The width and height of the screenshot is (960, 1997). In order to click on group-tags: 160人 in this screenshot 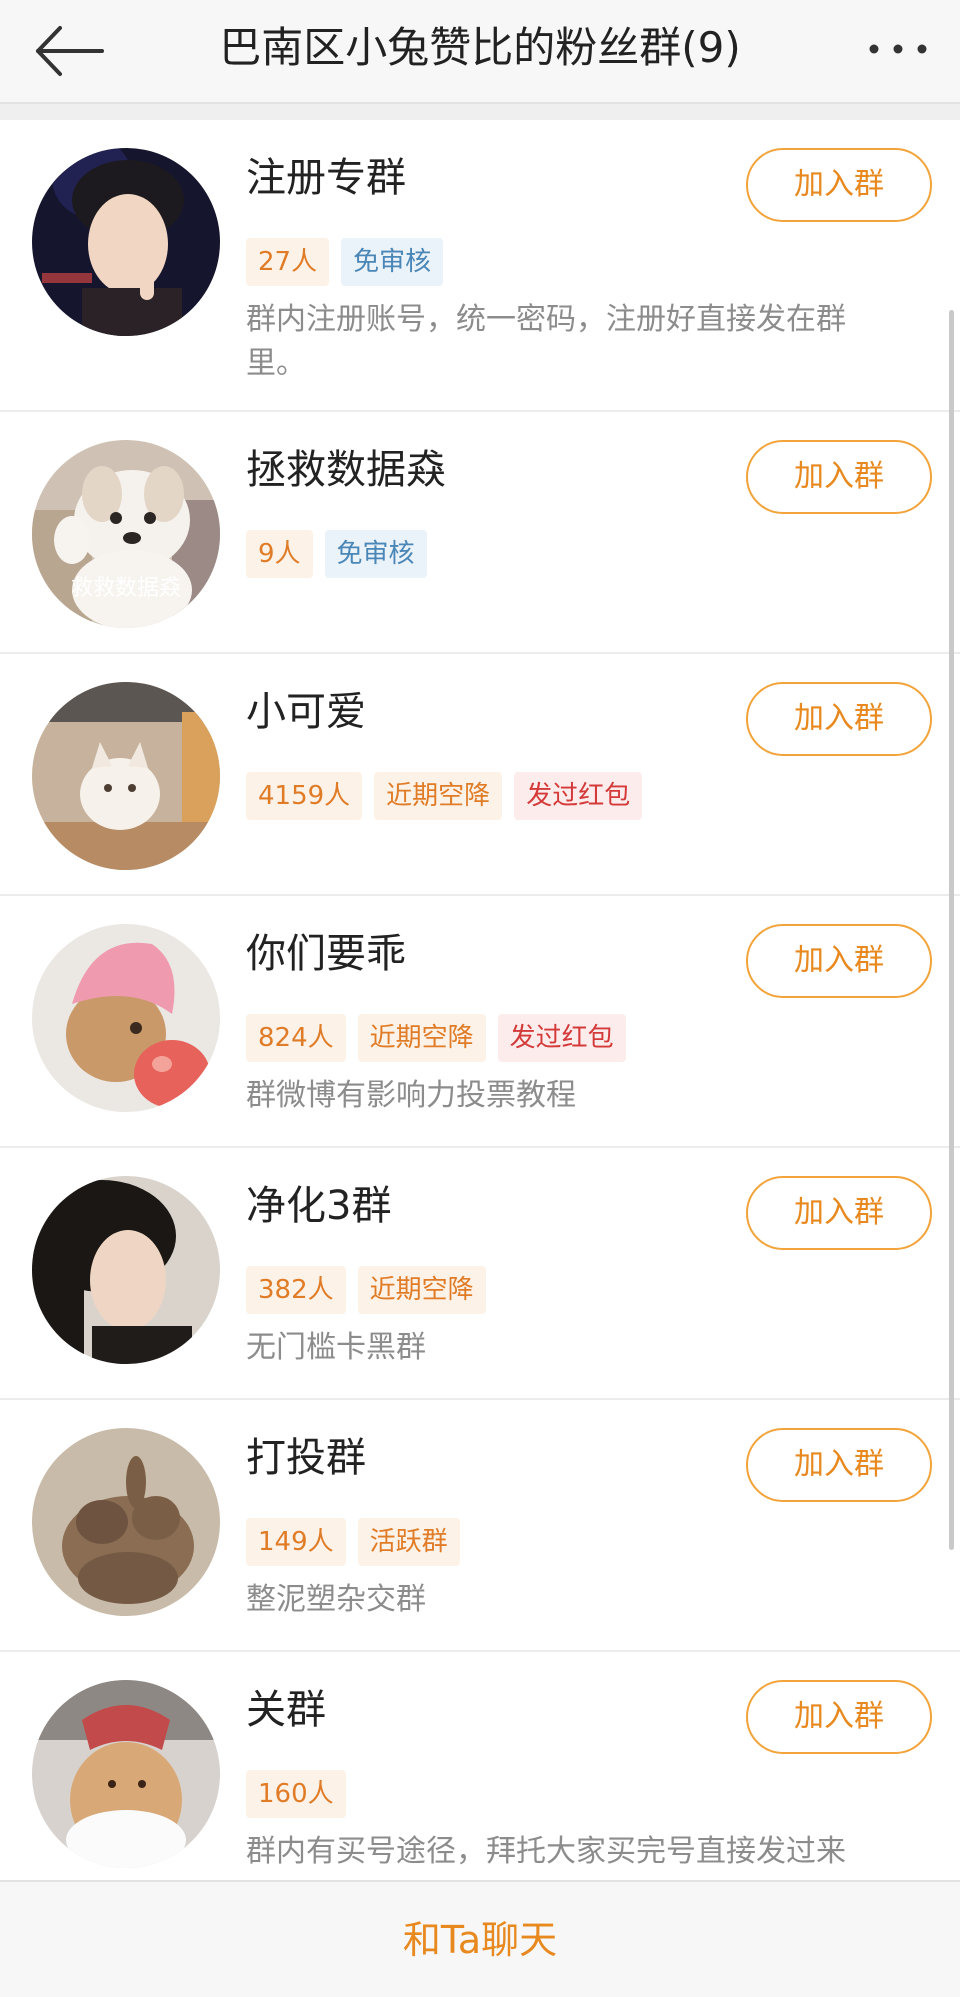, I will do `click(296, 1794)`.